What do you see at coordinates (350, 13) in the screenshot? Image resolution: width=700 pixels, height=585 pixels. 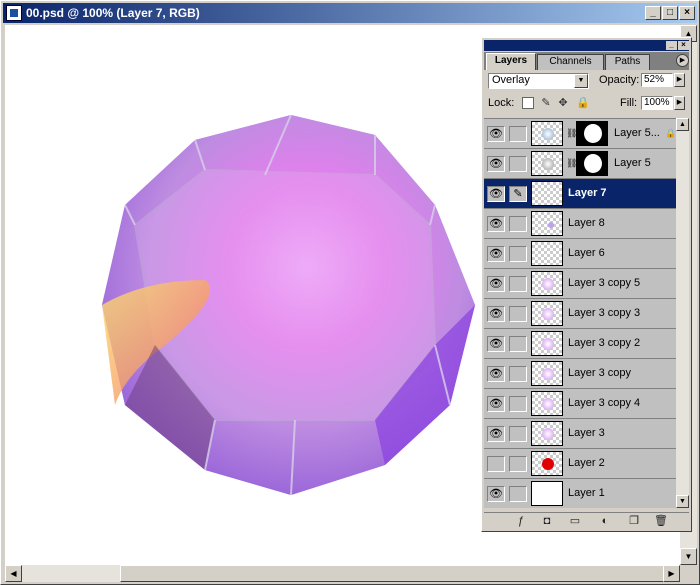 I see `title-bar: 00.psd @ 100% (Layer 7, RGB) _ □ ×` at bounding box center [350, 13].